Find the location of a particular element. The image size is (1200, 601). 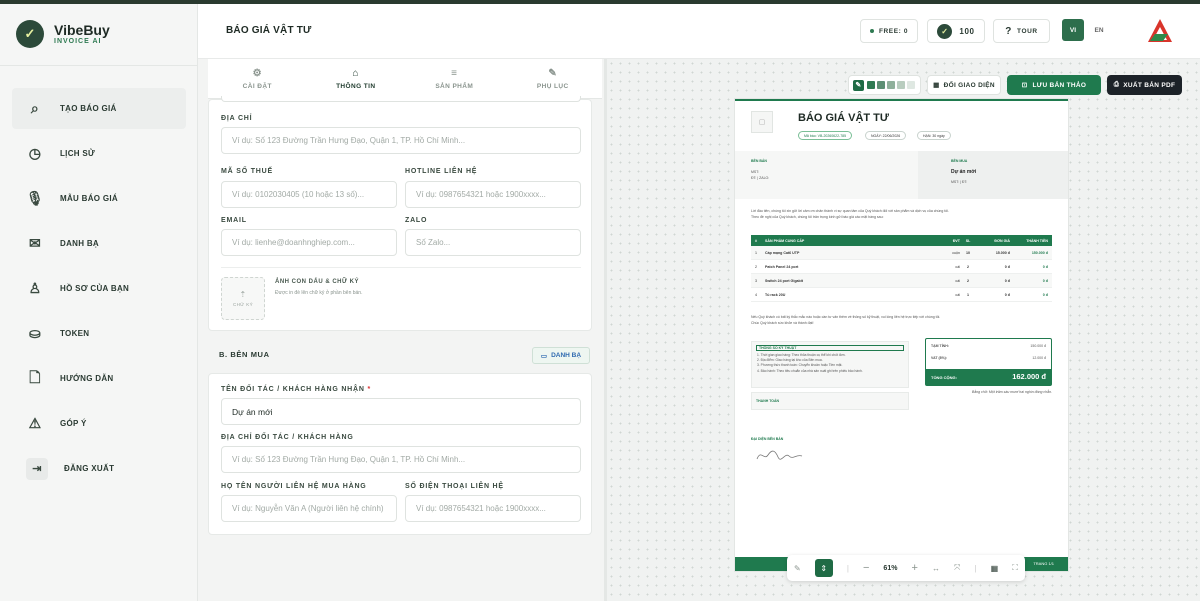

form-tabs: ⚙ CÀI ĐẶT ⌂ THÔNG TIN ≡ SẢN PHẨM ✎ PHỤ LỤC is located at coordinates (405, 79).